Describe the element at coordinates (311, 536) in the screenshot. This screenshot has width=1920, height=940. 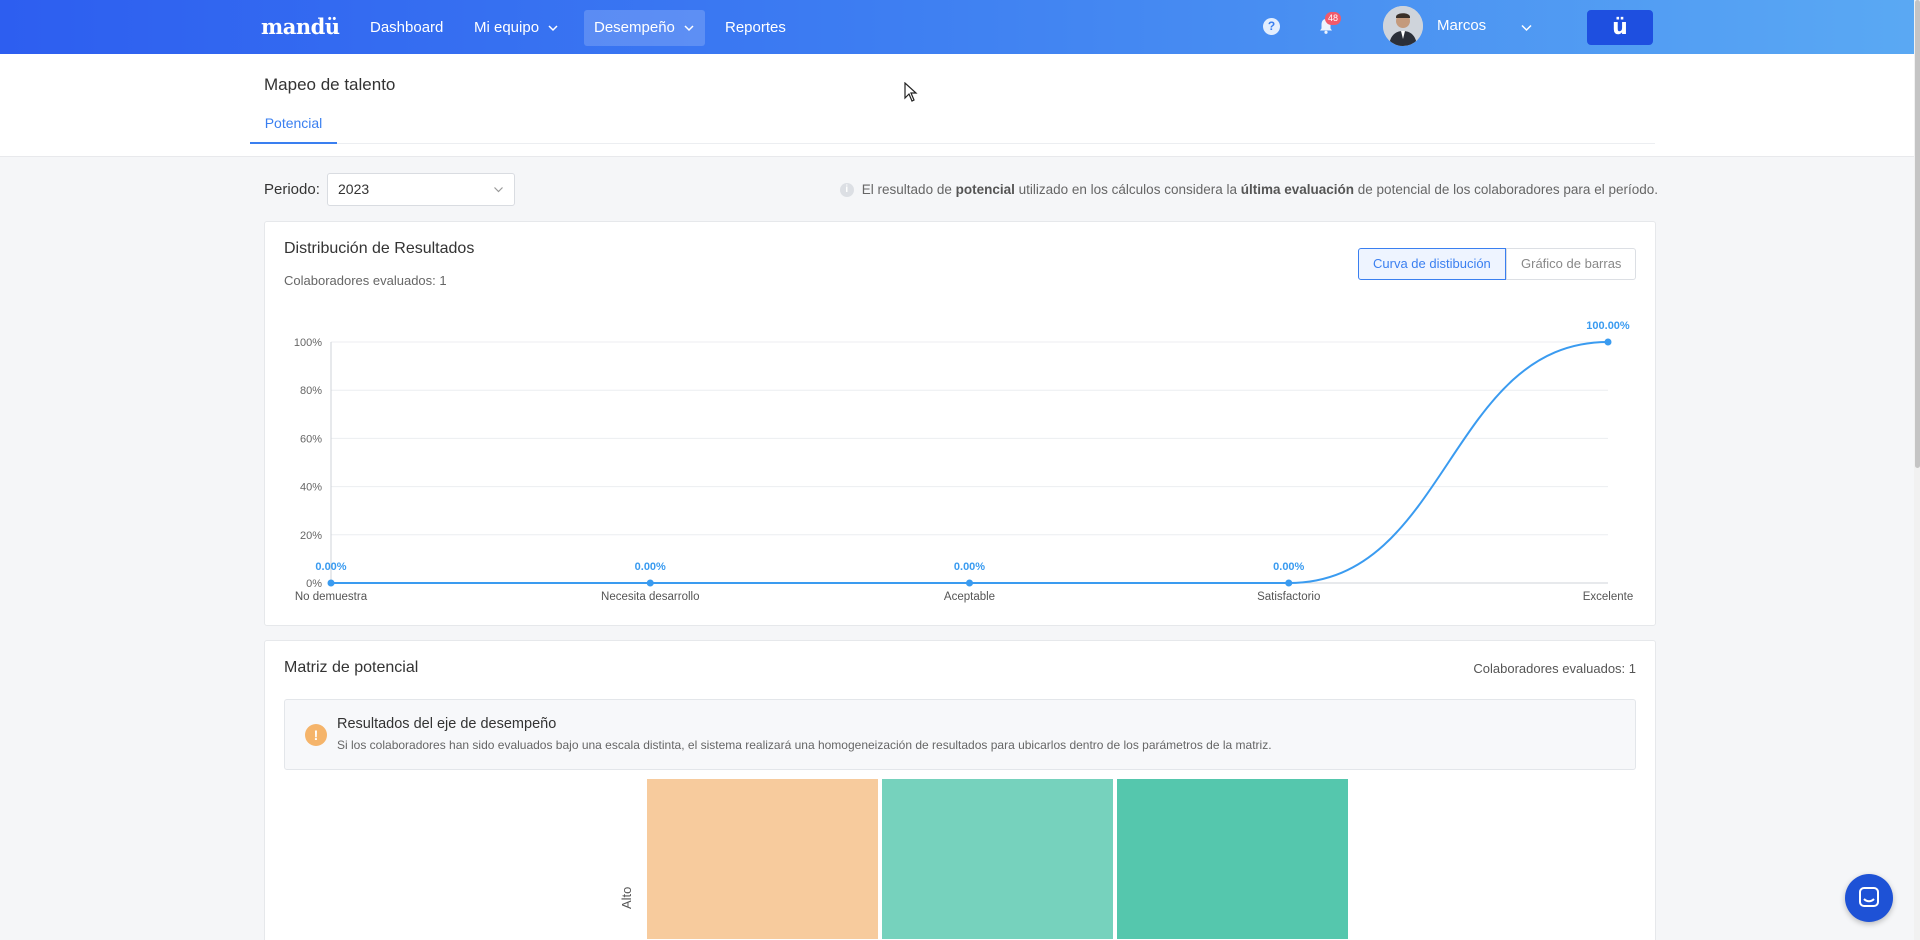
I see `chart-ytick-label: 20%` at that location.